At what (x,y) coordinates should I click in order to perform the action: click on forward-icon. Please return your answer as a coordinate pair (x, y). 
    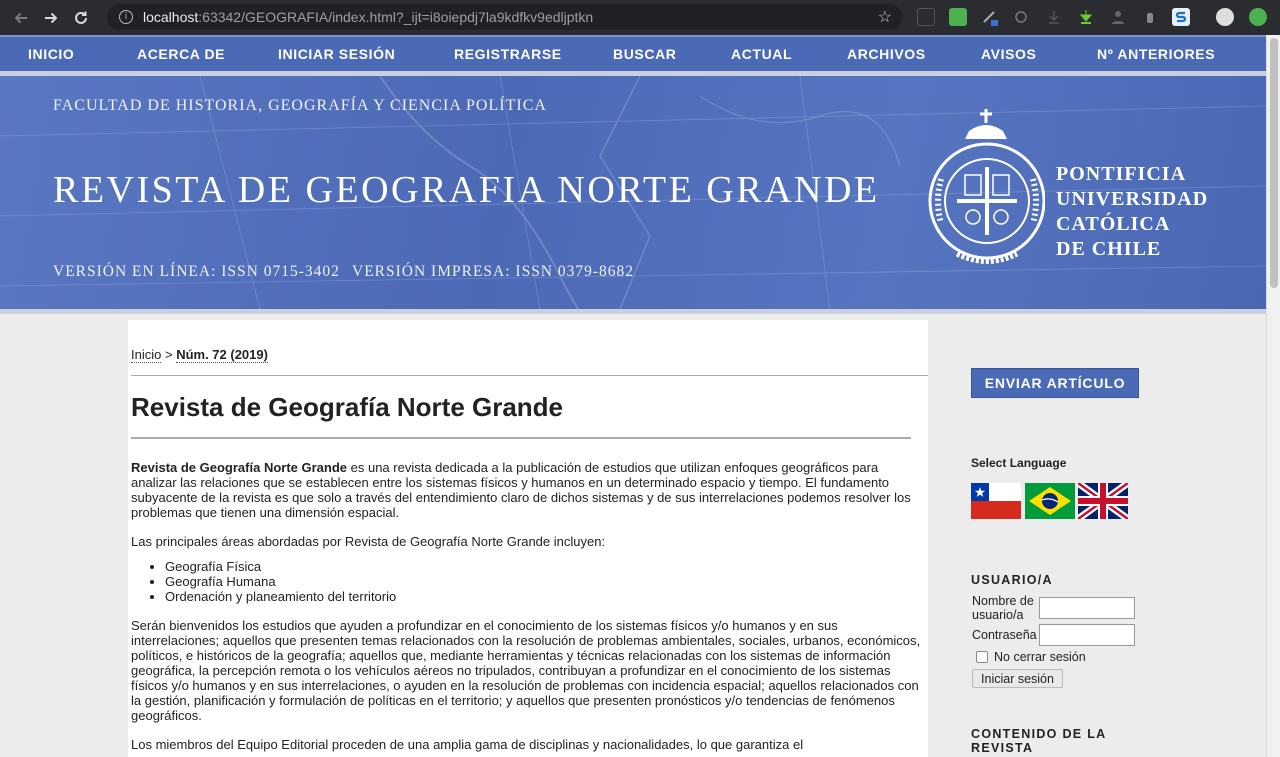
    Looking at the image, I should click on (51, 18).